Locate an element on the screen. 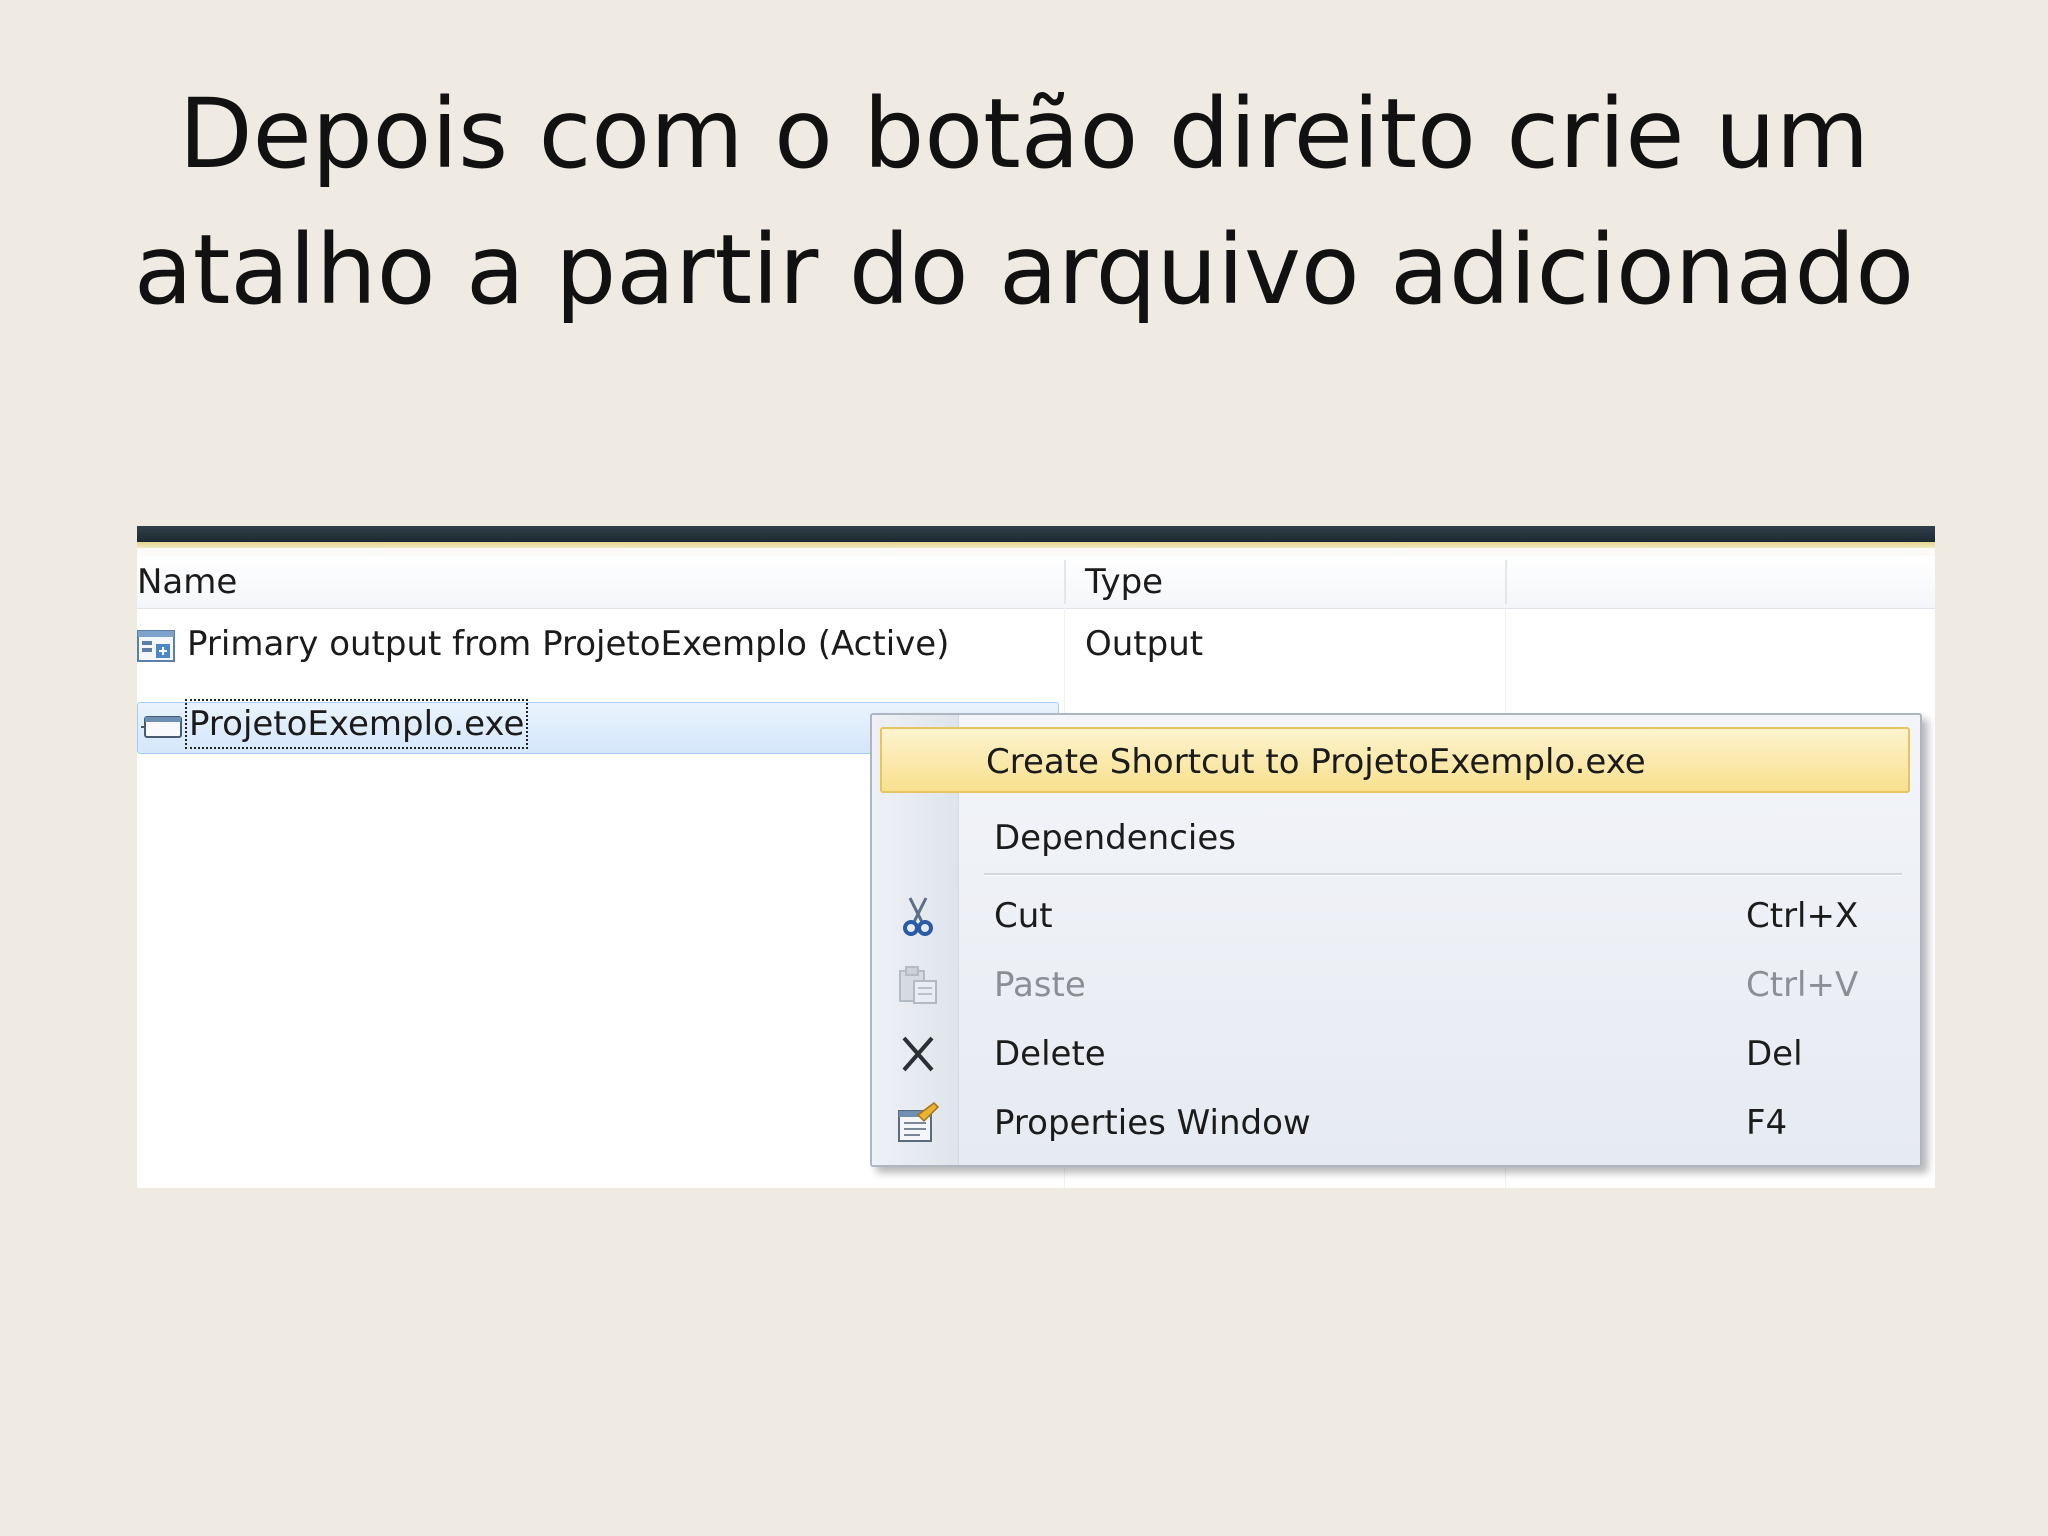 The image size is (2048, 1536). delete-x-icon is located at coordinates (918, 1054).